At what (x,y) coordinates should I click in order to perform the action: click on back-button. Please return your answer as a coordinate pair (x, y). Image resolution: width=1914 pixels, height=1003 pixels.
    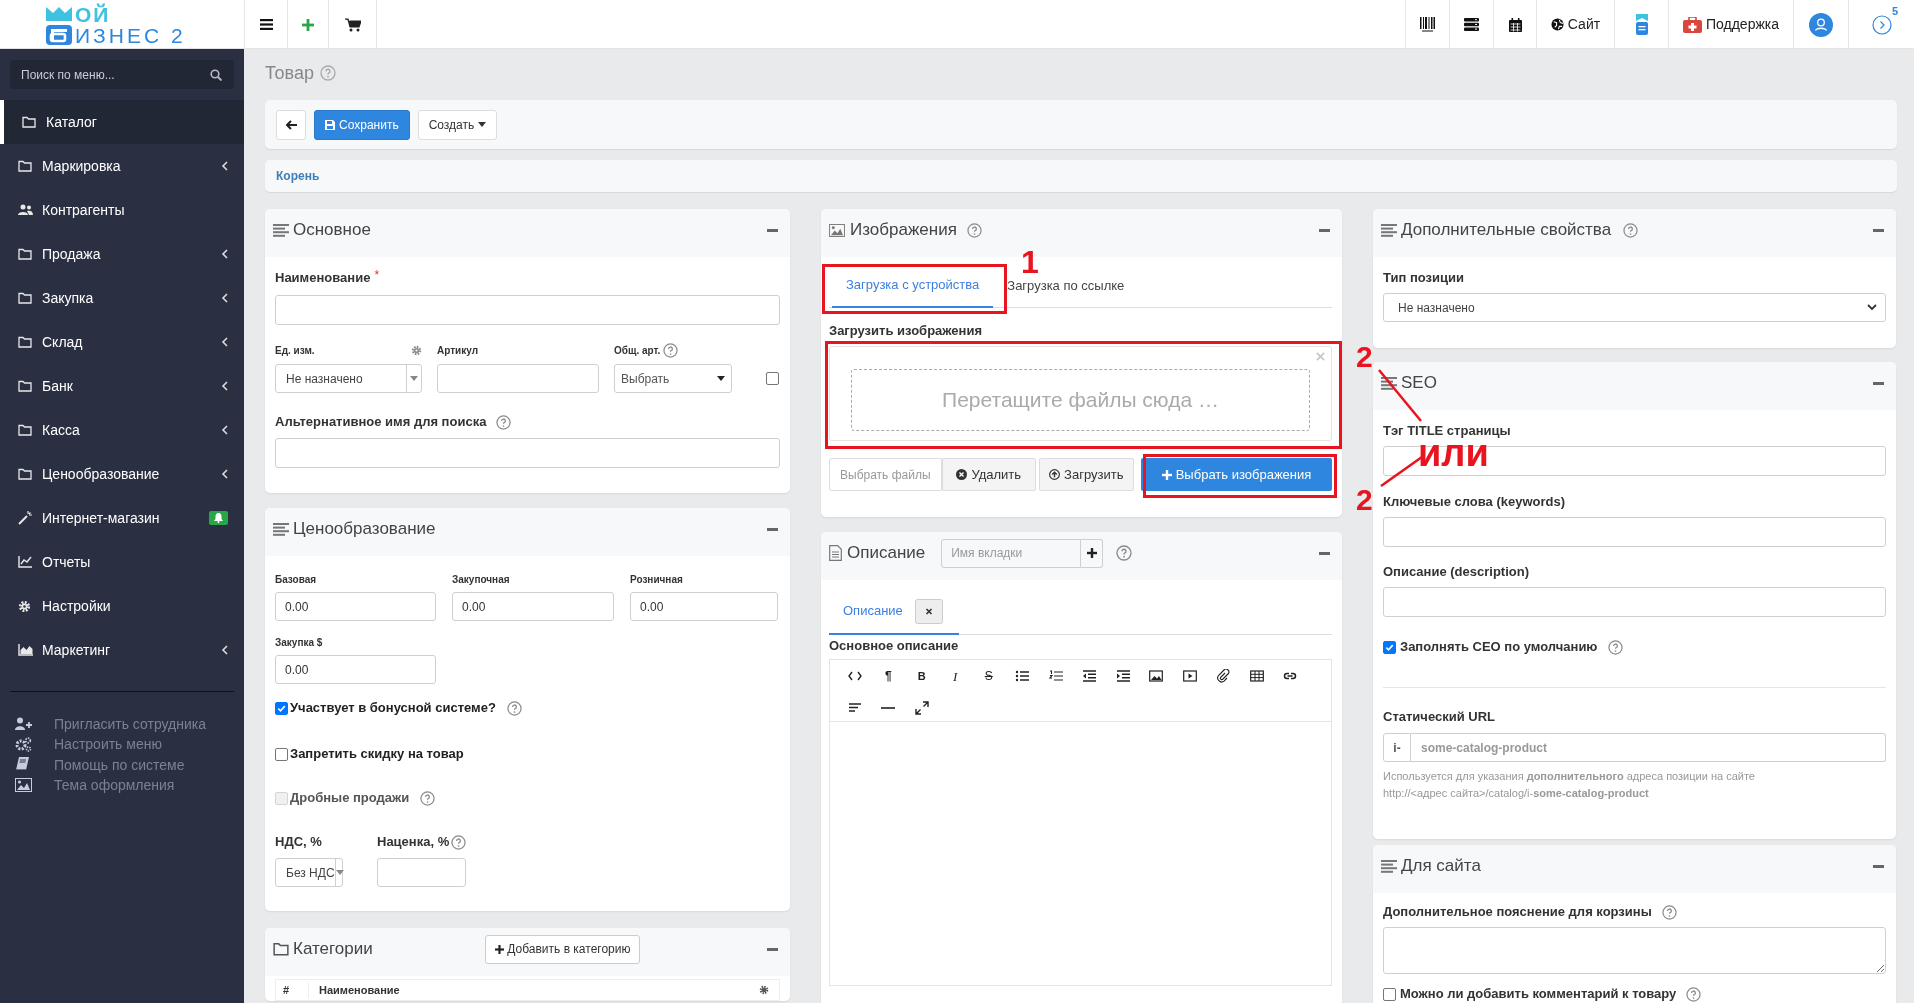
    Looking at the image, I should click on (291, 124).